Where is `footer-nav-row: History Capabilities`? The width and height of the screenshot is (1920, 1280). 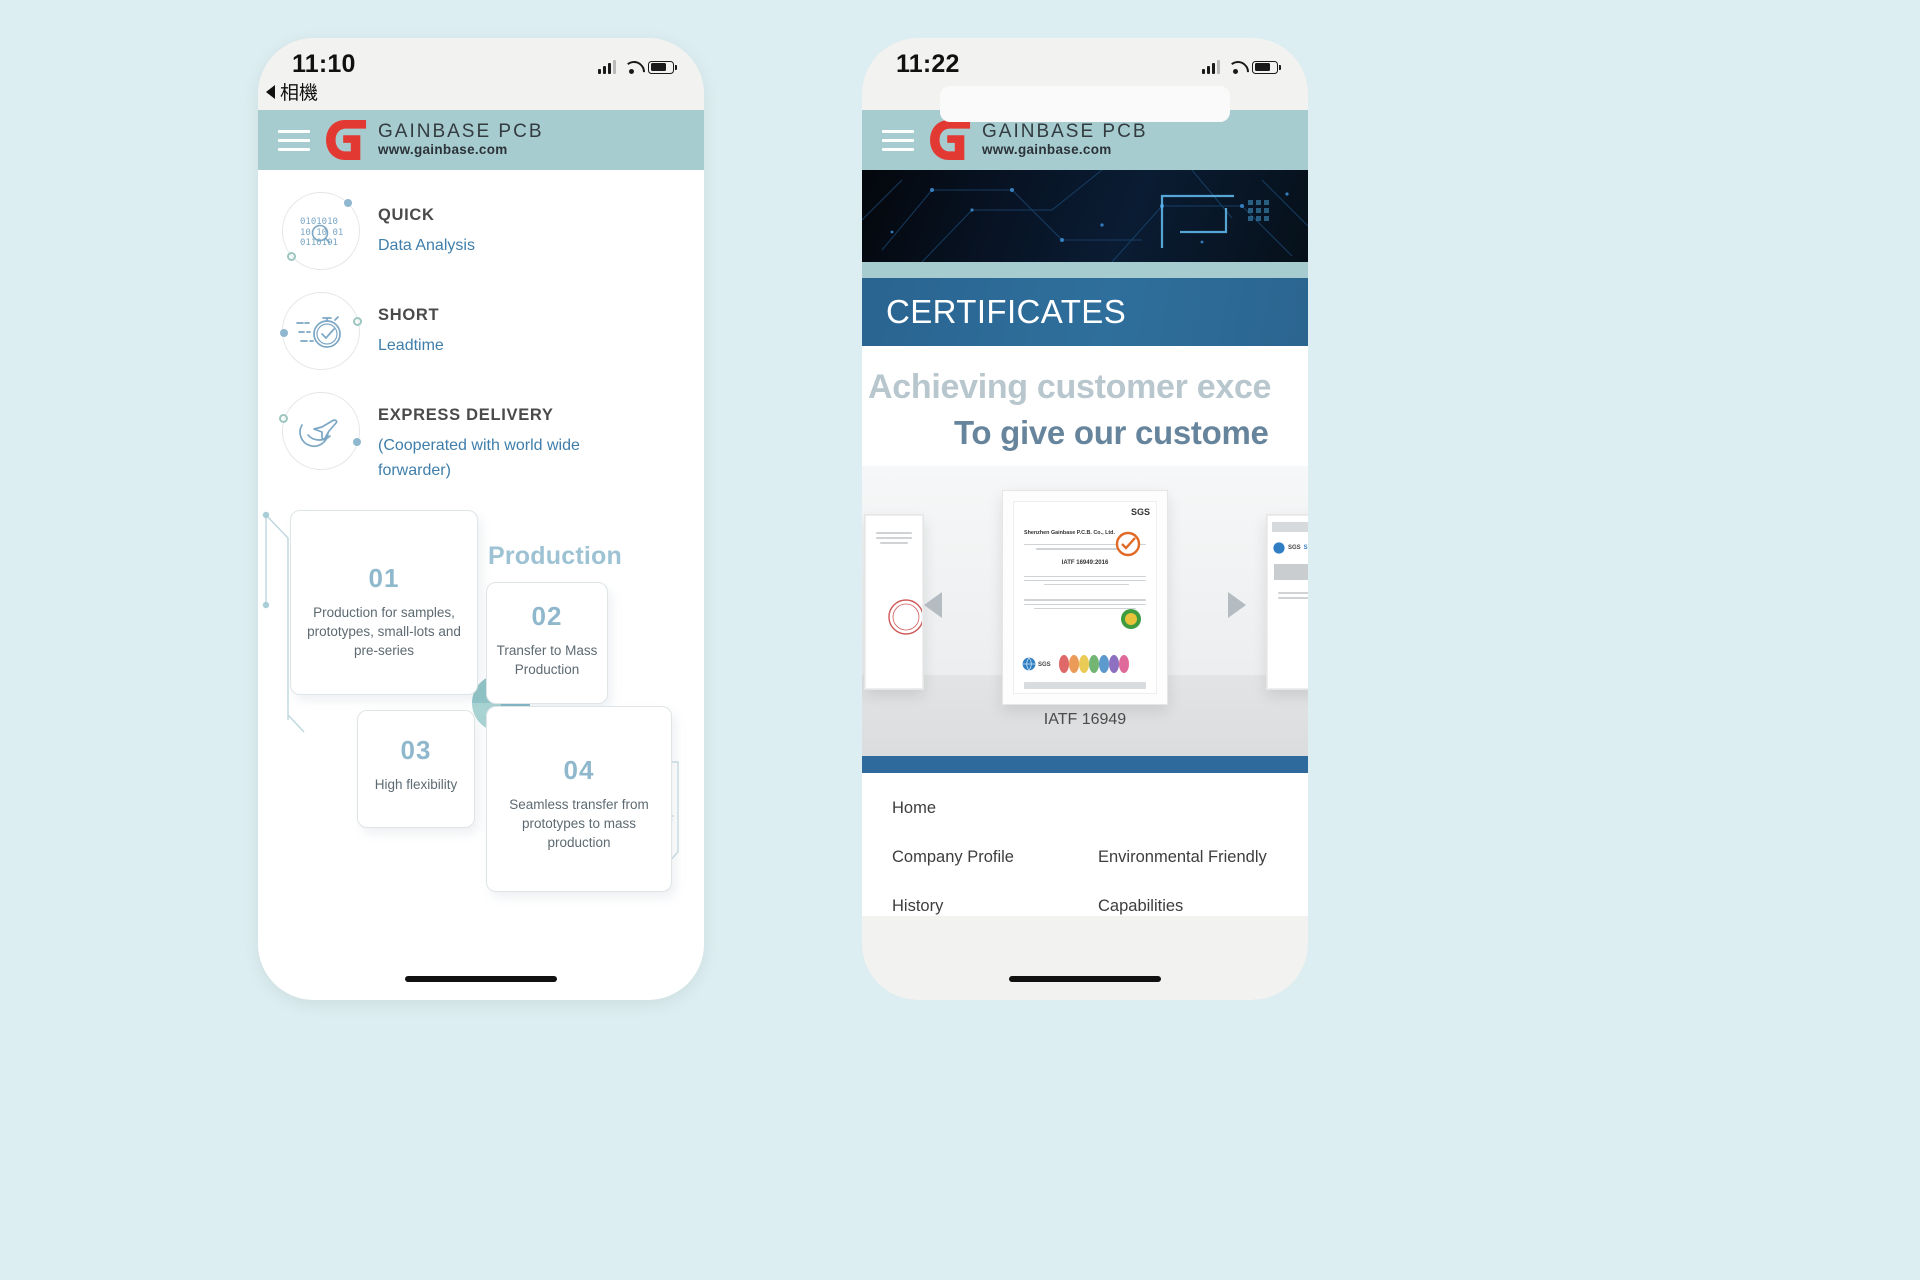
footer-nav-row: History Capabilities is located at coordinates (1085, 906).